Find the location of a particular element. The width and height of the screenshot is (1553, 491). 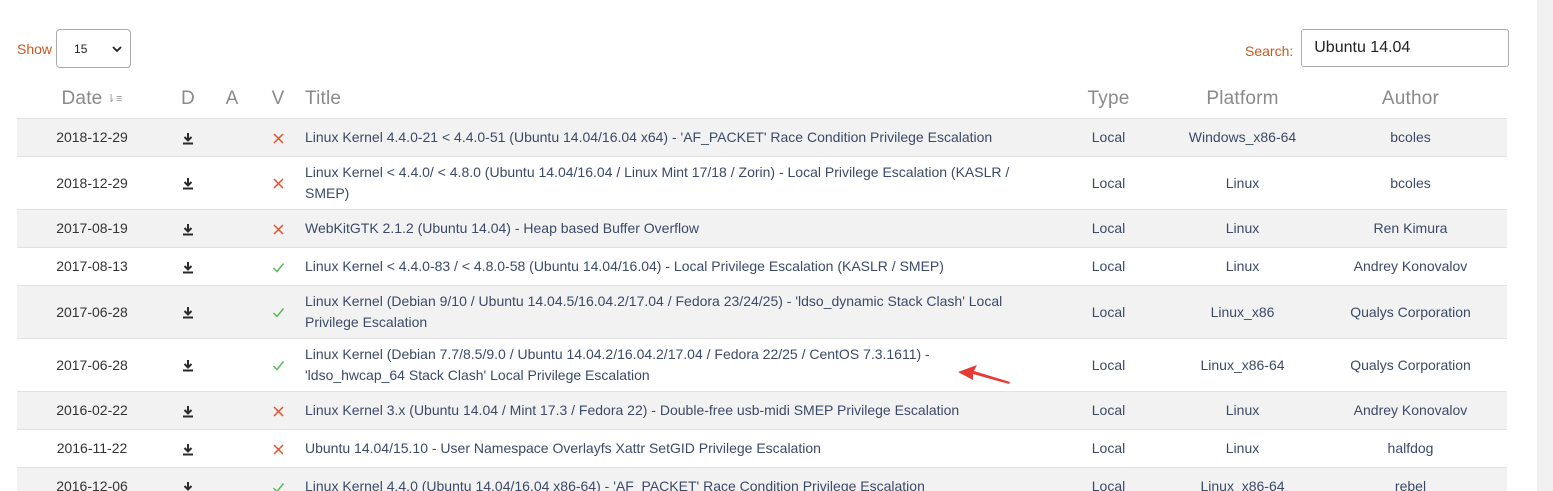

col-header-title: Title is located at coordinates (673, 99).